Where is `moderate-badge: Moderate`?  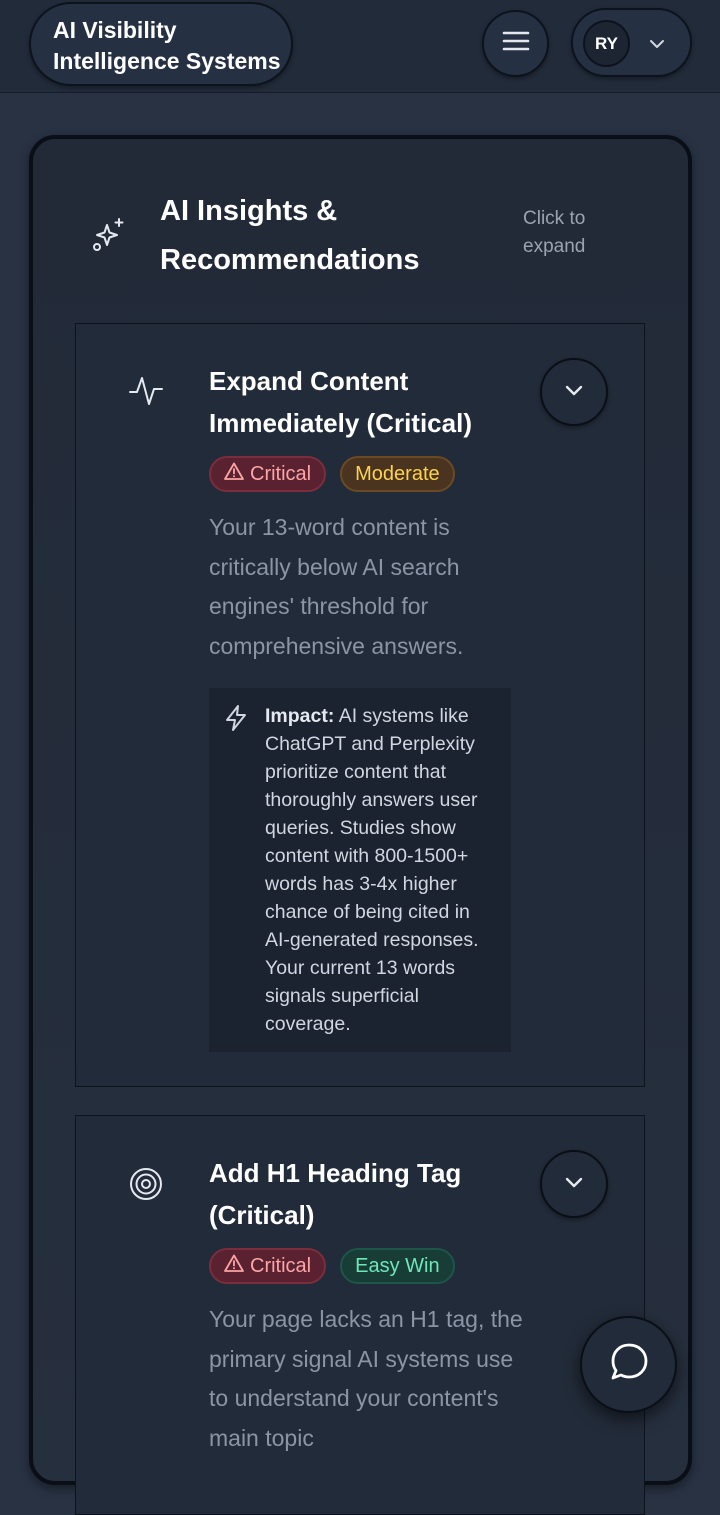
moderate-badge: Moderate is located at coordinates (397, 474).